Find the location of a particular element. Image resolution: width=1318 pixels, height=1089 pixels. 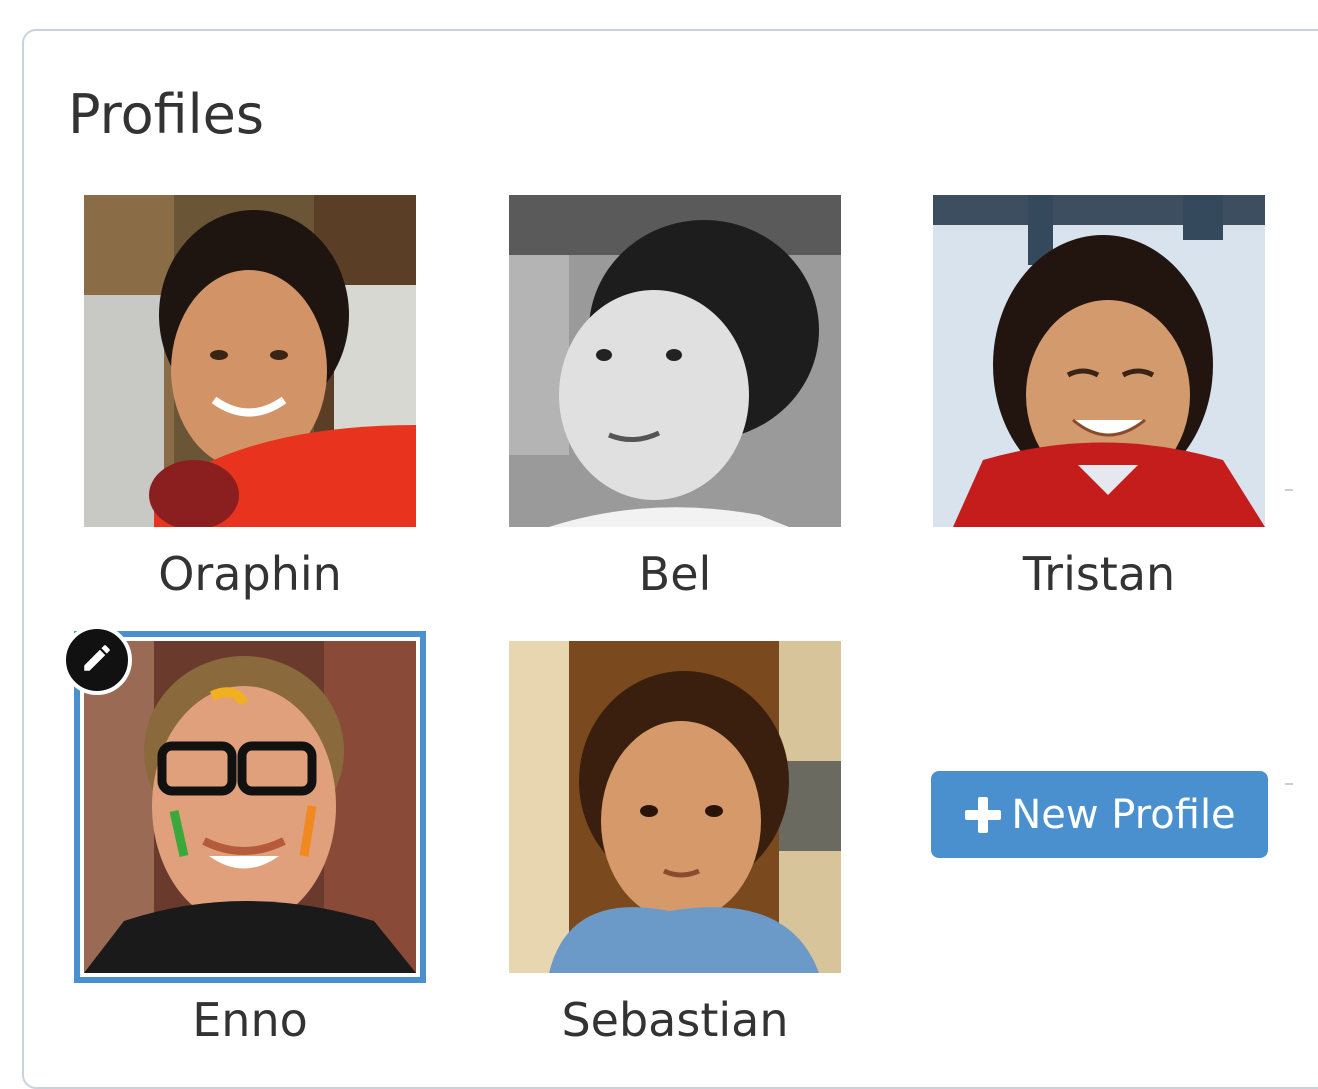

edit-profile-button is located at coordinates (97, 660).